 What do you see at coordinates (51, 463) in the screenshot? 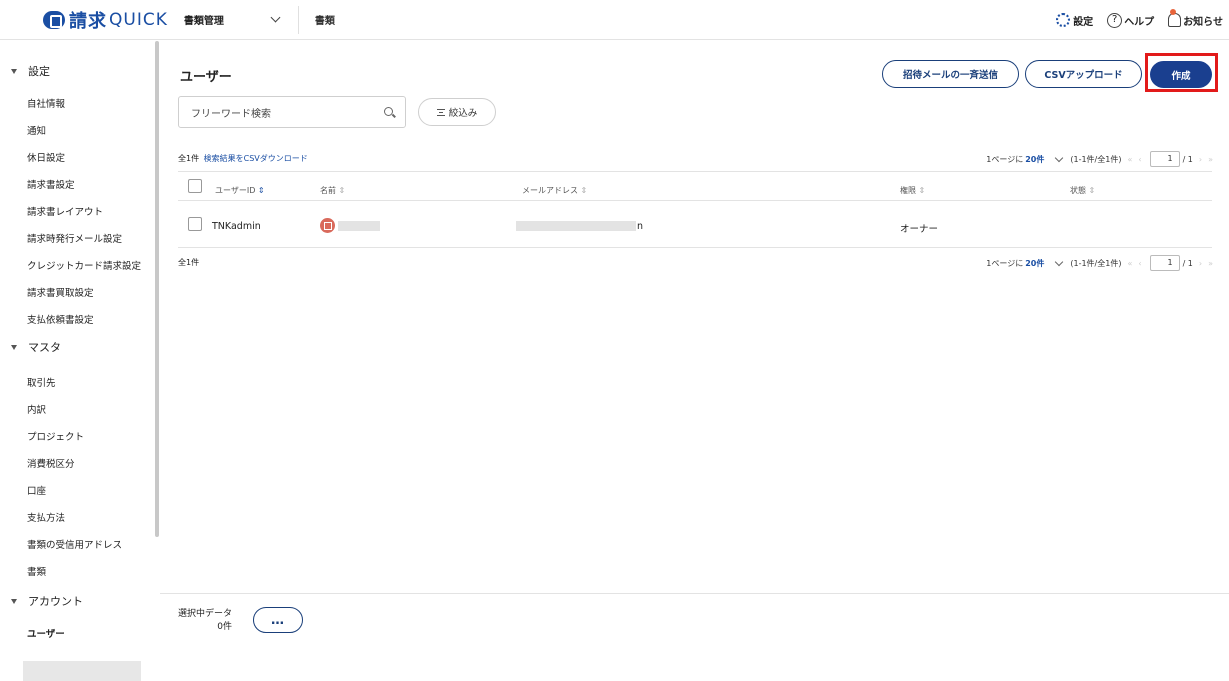
I see `sidebar-item-tax: 消費税区分` at bounding box center [51, 463].